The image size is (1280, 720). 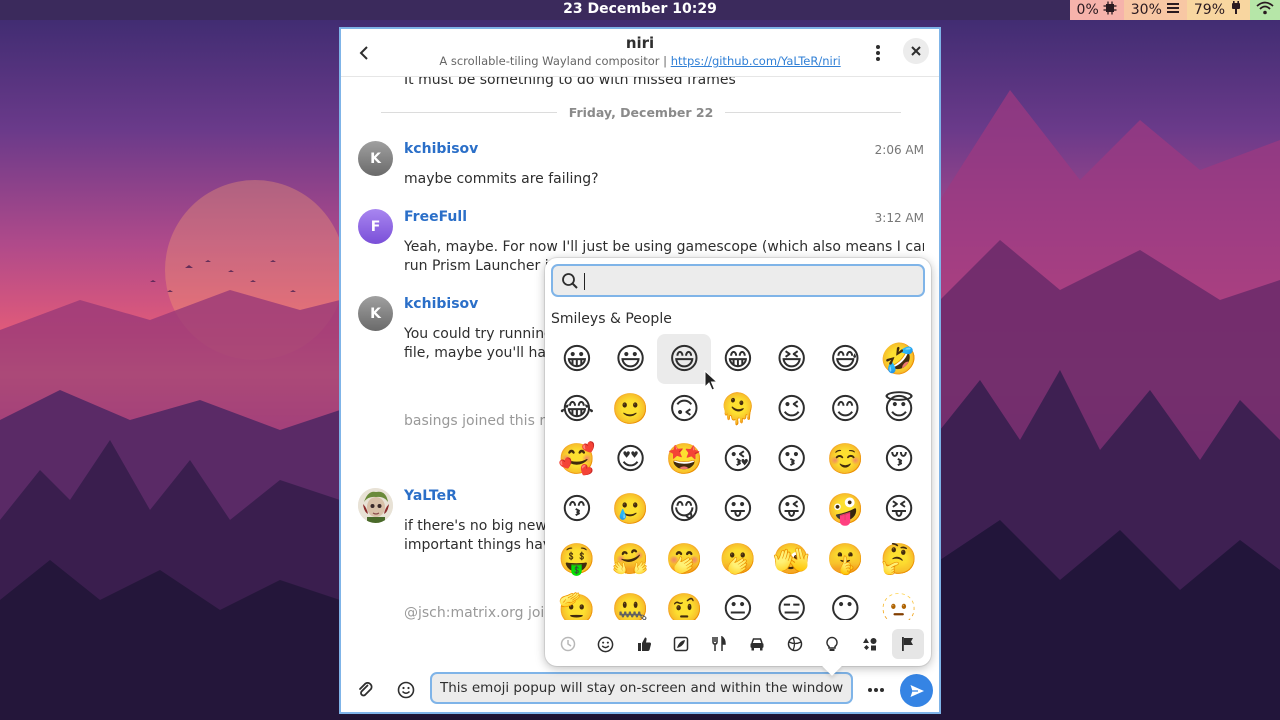 I want to click on emoji-button: 😜, so click(x=792, y=509).